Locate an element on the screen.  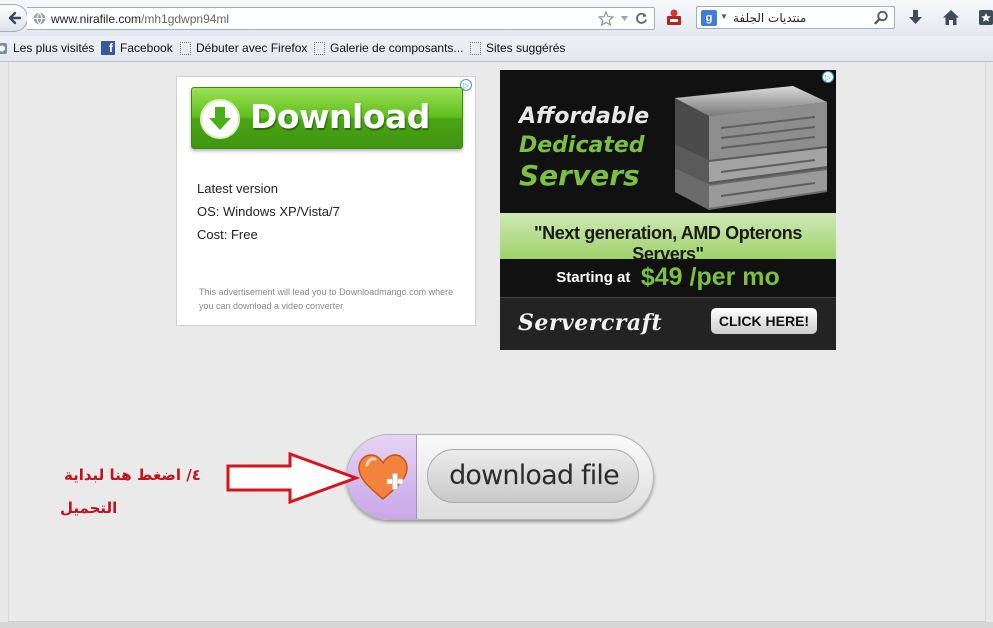
bookmark-label: Sites suggérés is located at coordinates (526, 48).